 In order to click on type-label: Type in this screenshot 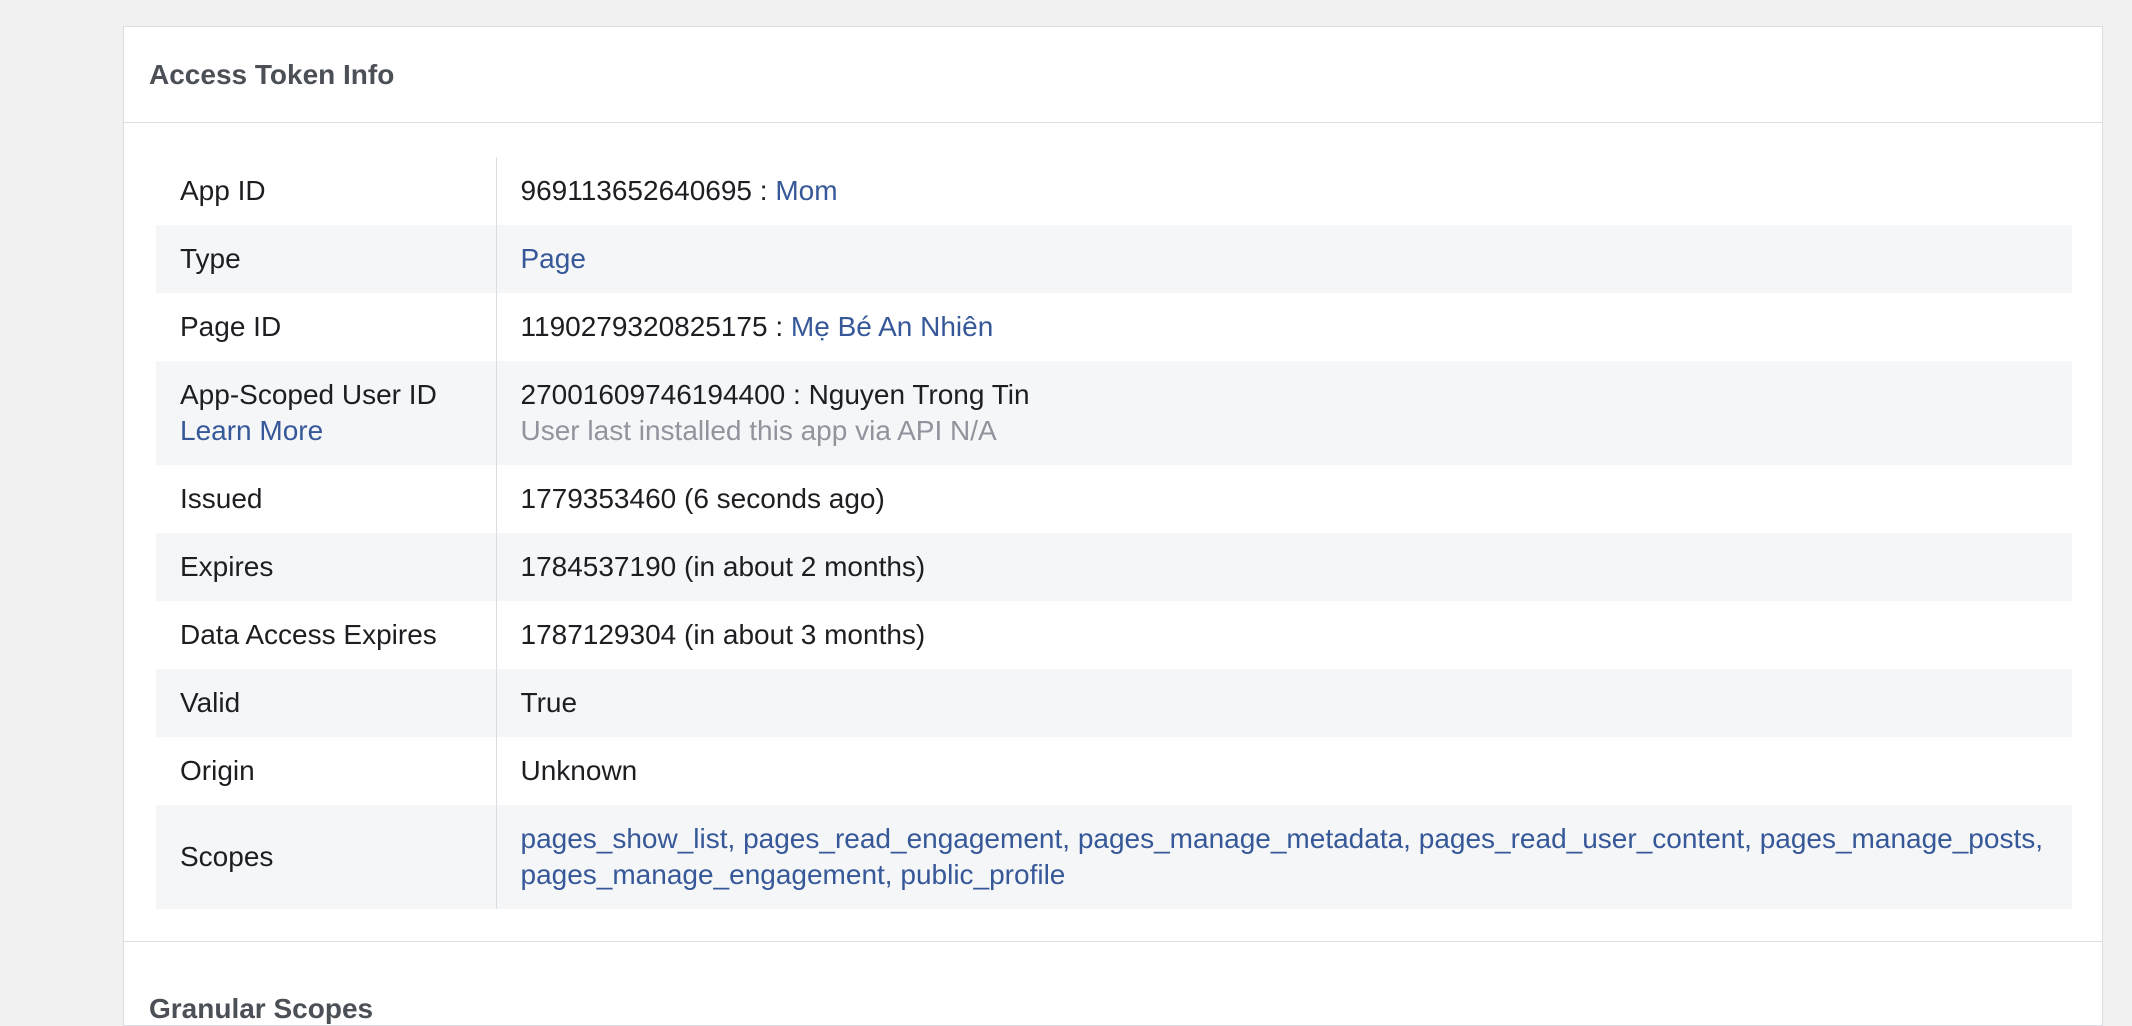, I will do `click(326, 259)`.